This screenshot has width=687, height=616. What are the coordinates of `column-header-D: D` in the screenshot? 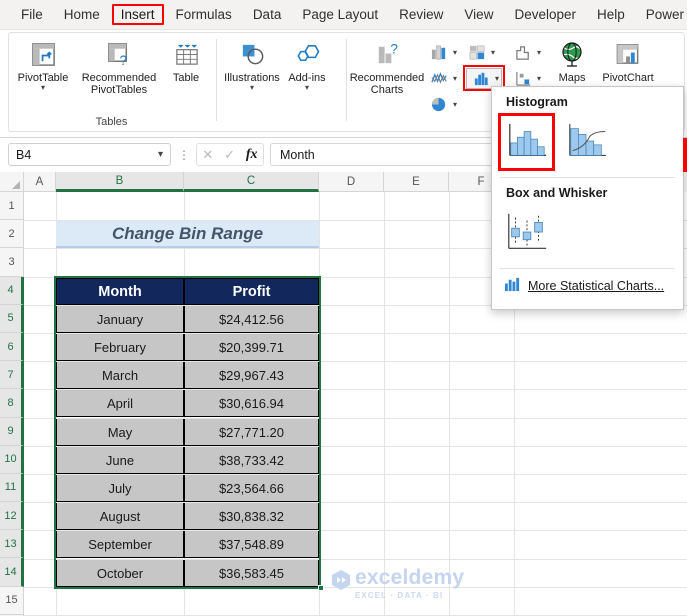 It's located at (351, 182).